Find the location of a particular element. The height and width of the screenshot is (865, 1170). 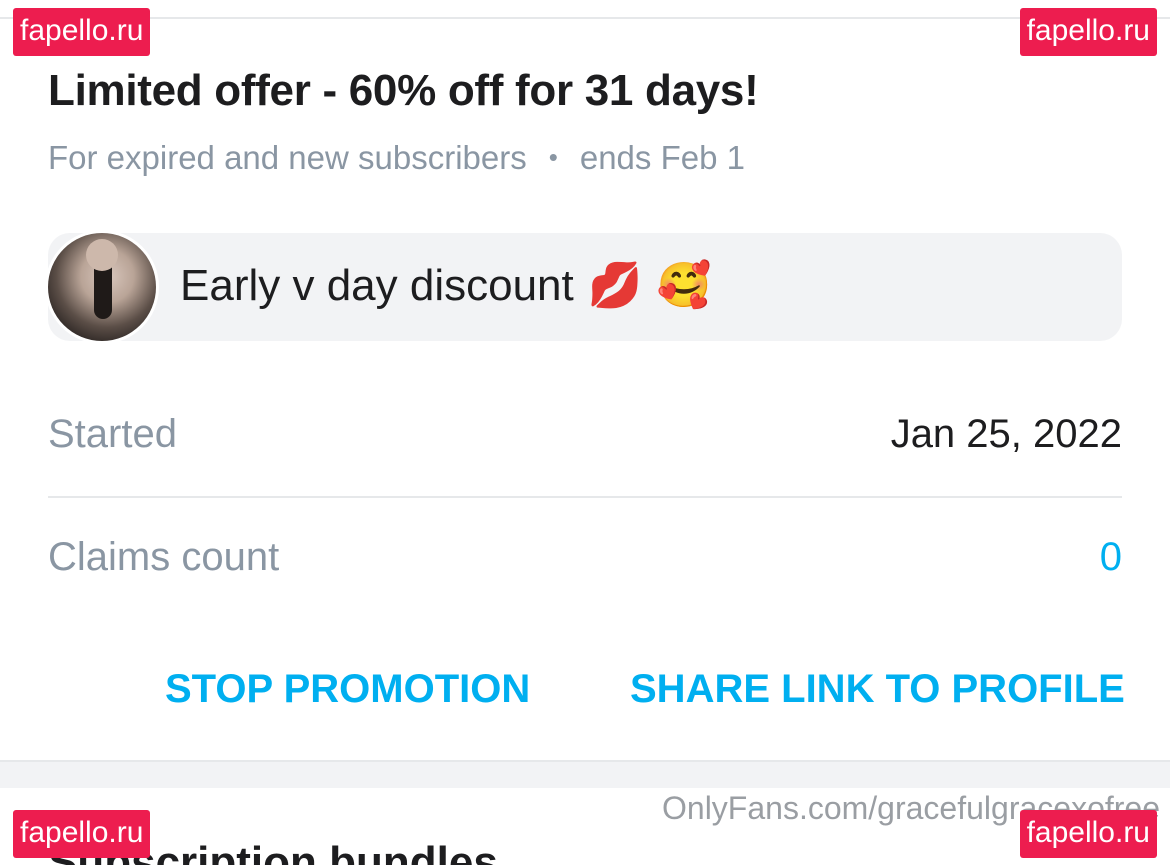

share-link-button: SHARE LINK TO PROFILE is located at coordinates (877, 689).